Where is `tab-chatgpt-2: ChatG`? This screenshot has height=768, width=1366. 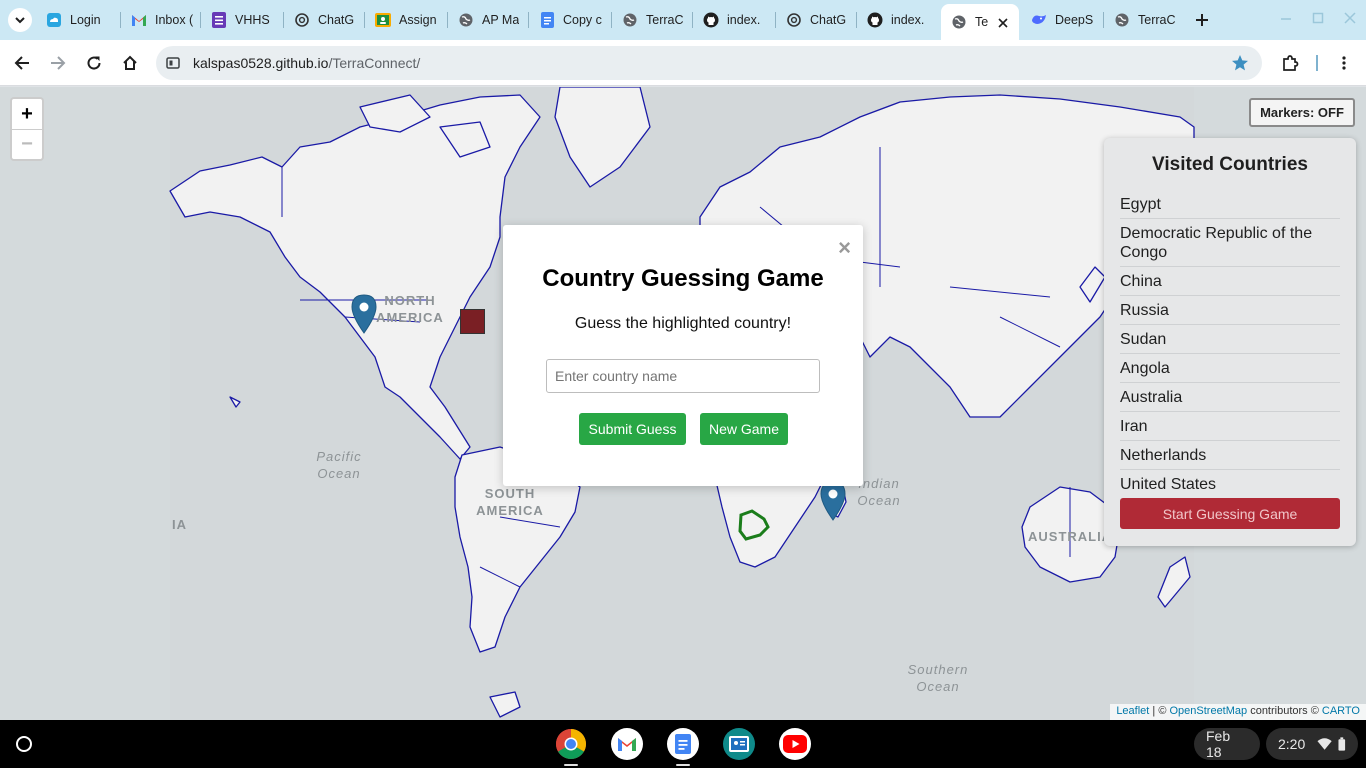 tab-chatgpt-2: ChatG is located at coordinates (816, 20).